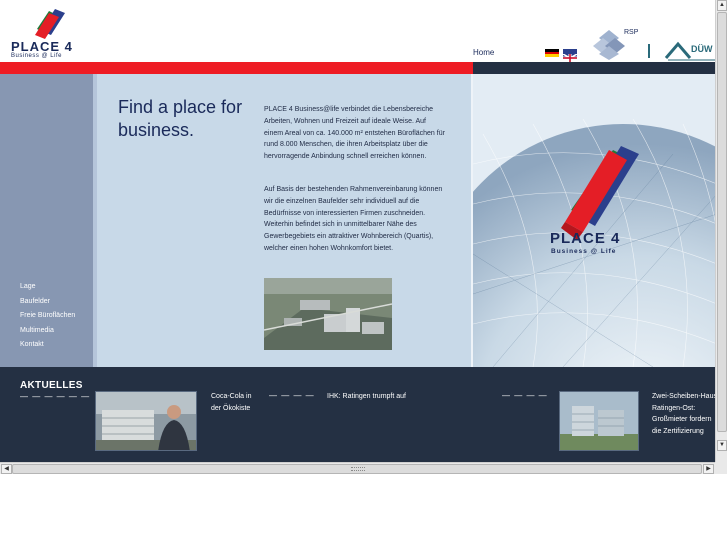 The image size is (727, 545). I want to click on home-link: Home, so click(483, 52).